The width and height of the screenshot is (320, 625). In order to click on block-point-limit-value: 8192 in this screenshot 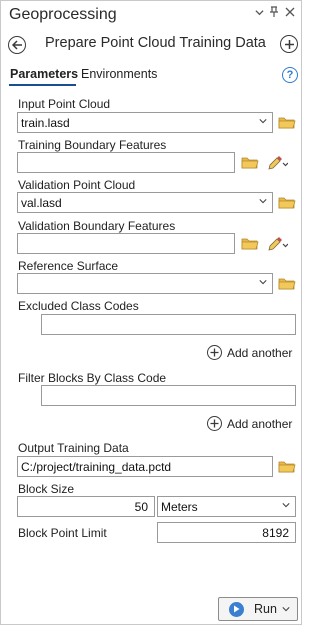, I will do `click(275, 533)`.